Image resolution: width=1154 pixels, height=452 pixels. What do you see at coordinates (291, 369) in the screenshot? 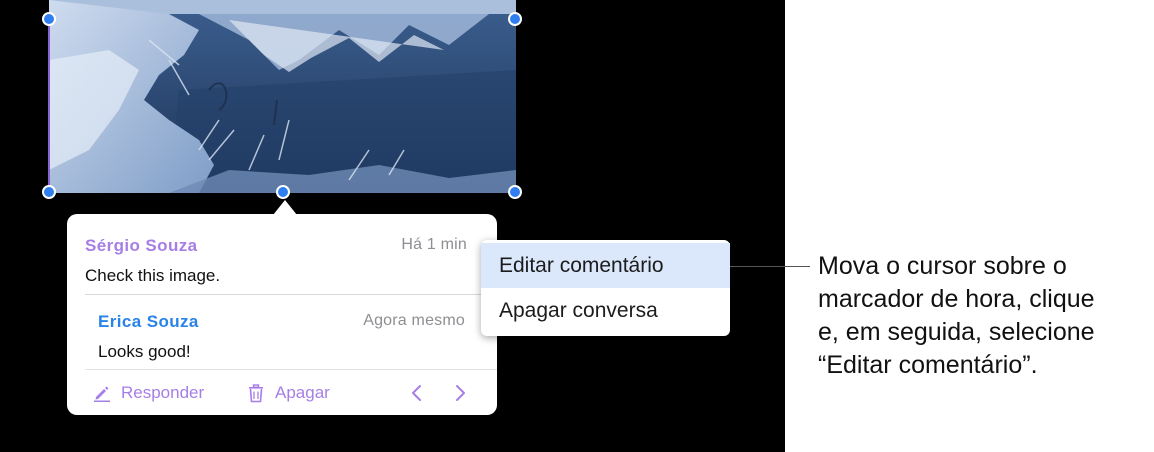
I see `footer-divider` at bounding box center [291, 369].